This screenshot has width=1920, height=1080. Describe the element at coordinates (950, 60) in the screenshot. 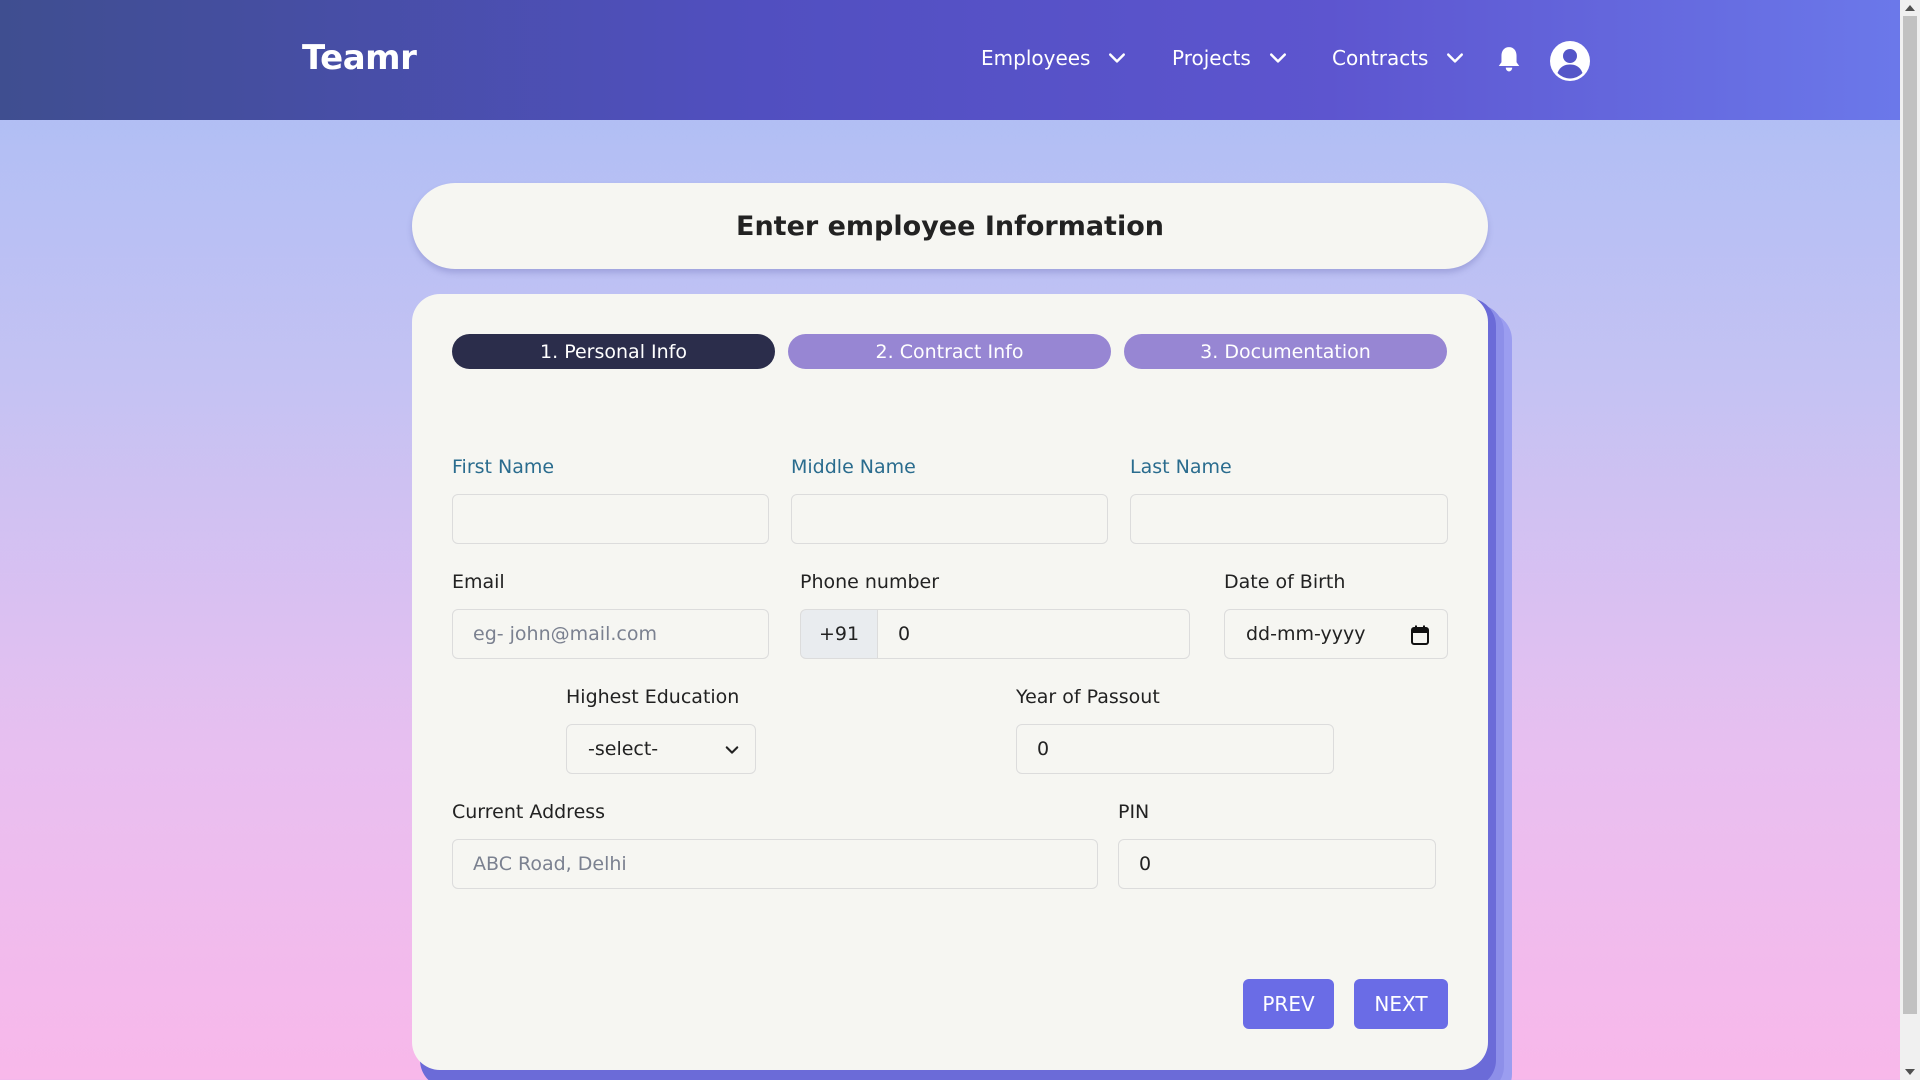

I see `top-navbar: Teamr Employees Projects Contracts` at that location.